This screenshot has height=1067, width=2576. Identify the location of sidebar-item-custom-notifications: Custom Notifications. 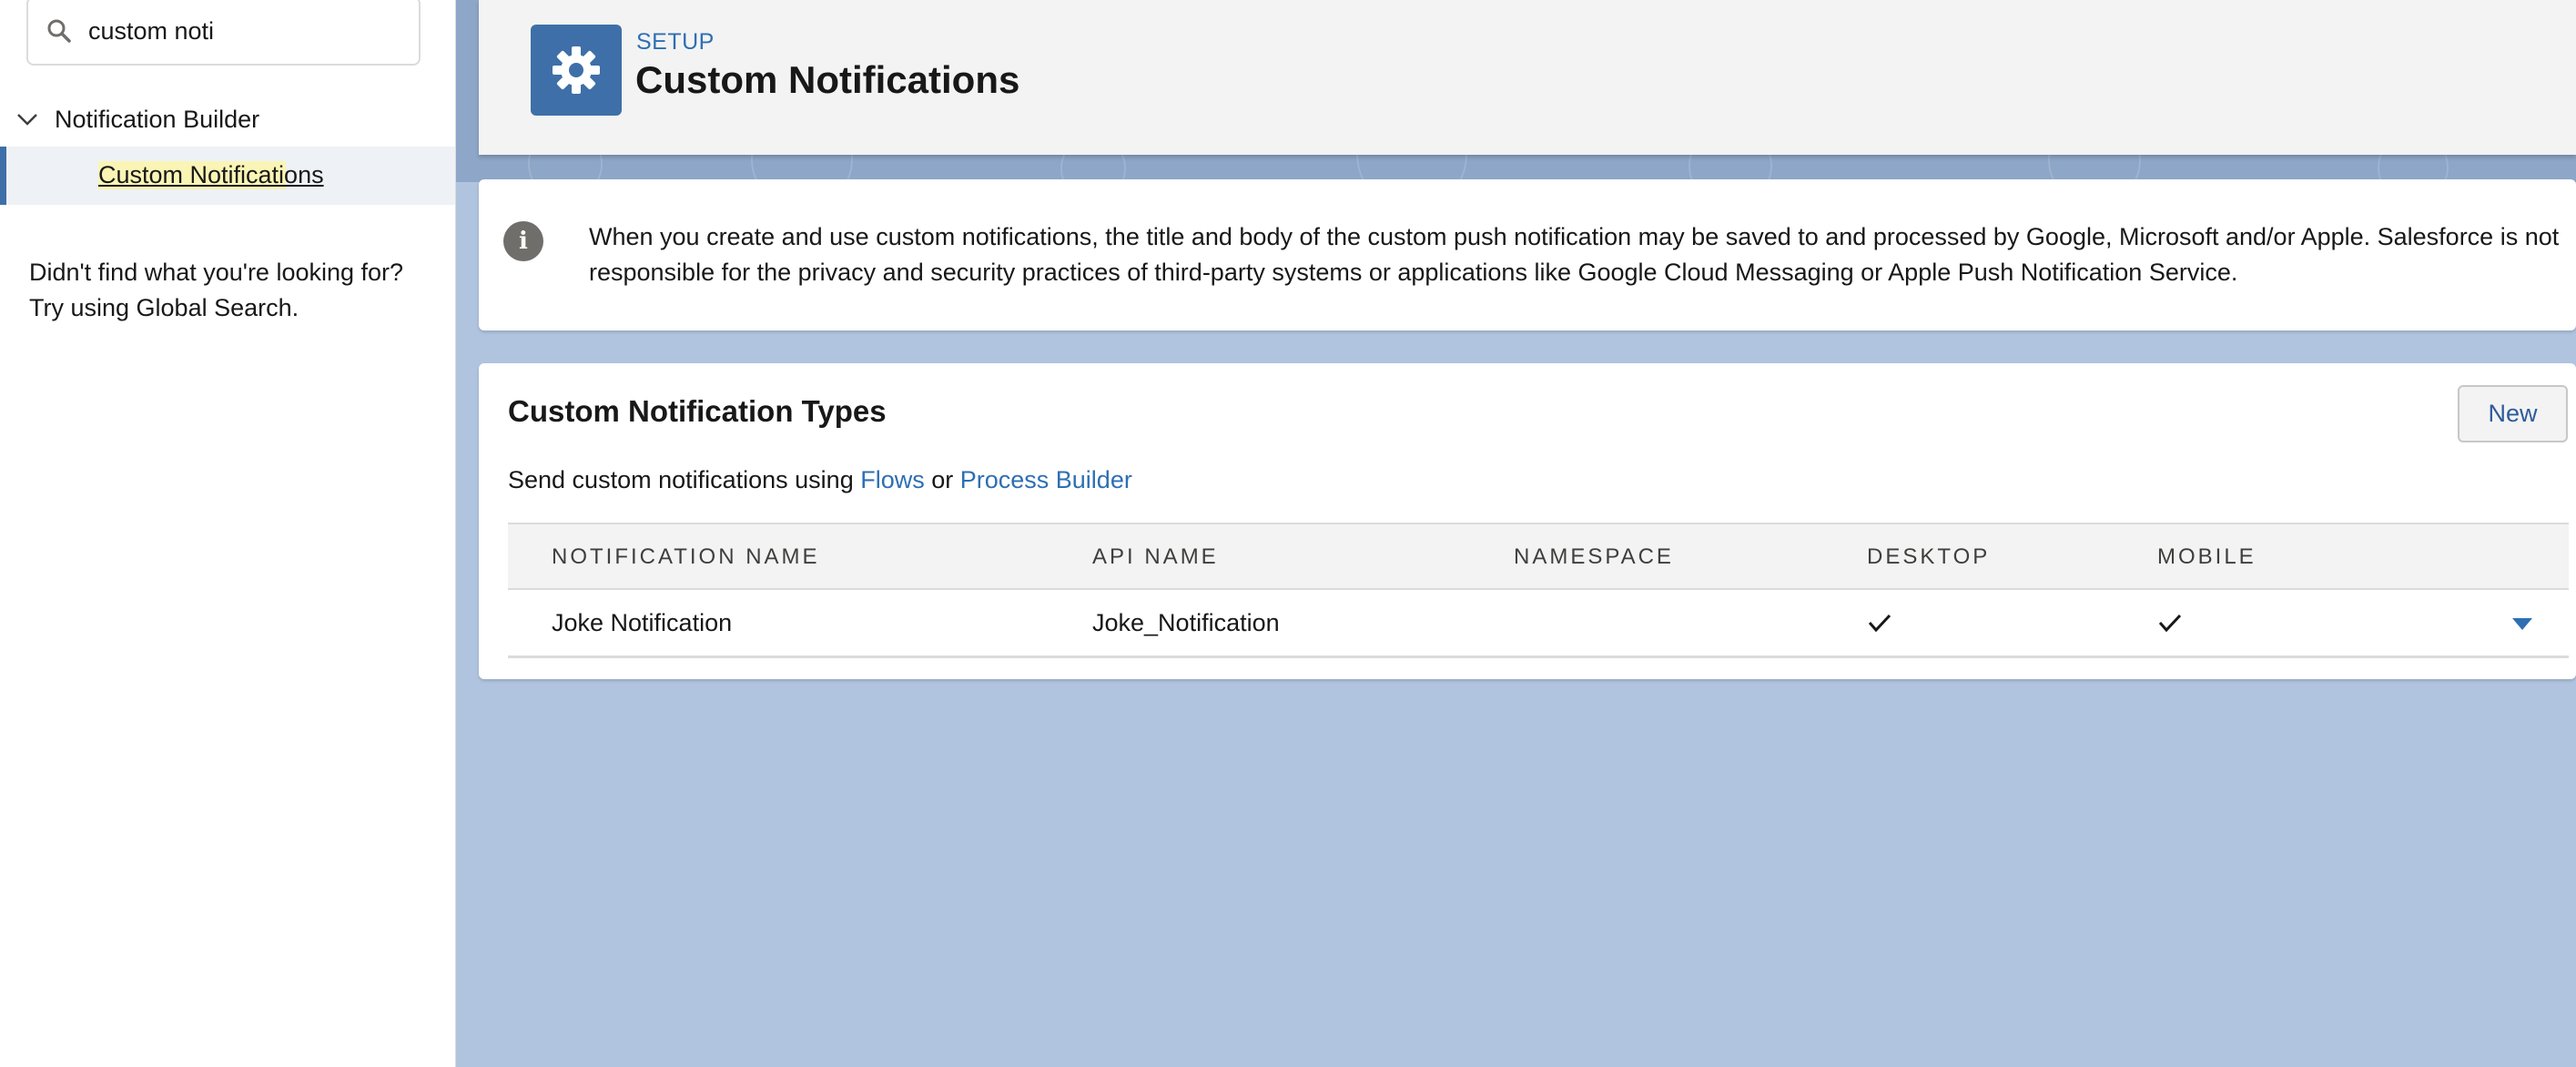
(227, 176).